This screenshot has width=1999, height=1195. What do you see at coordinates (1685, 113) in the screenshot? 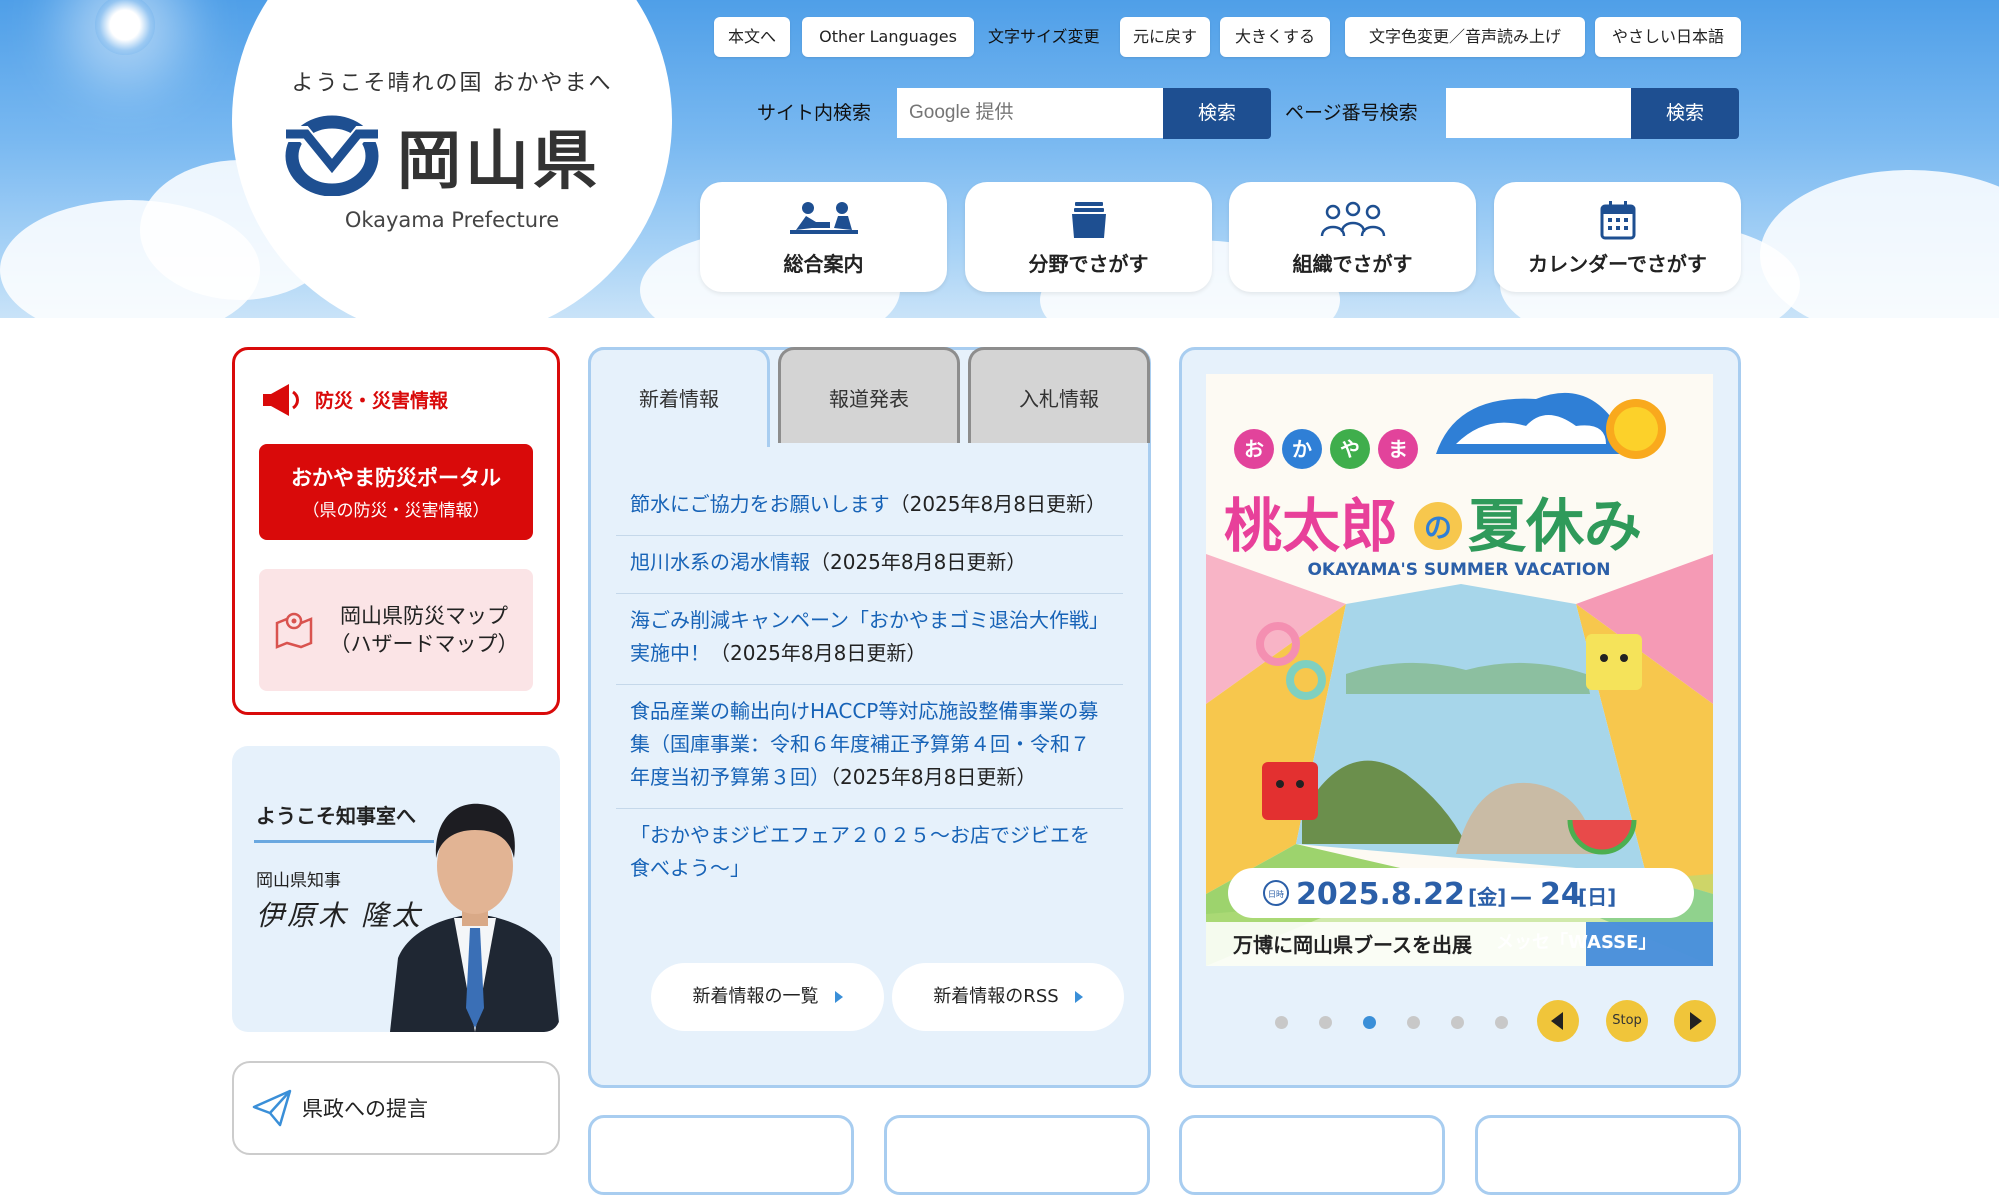
I see `page-number-search-button: 検索` at bounding box center [1685, 113].